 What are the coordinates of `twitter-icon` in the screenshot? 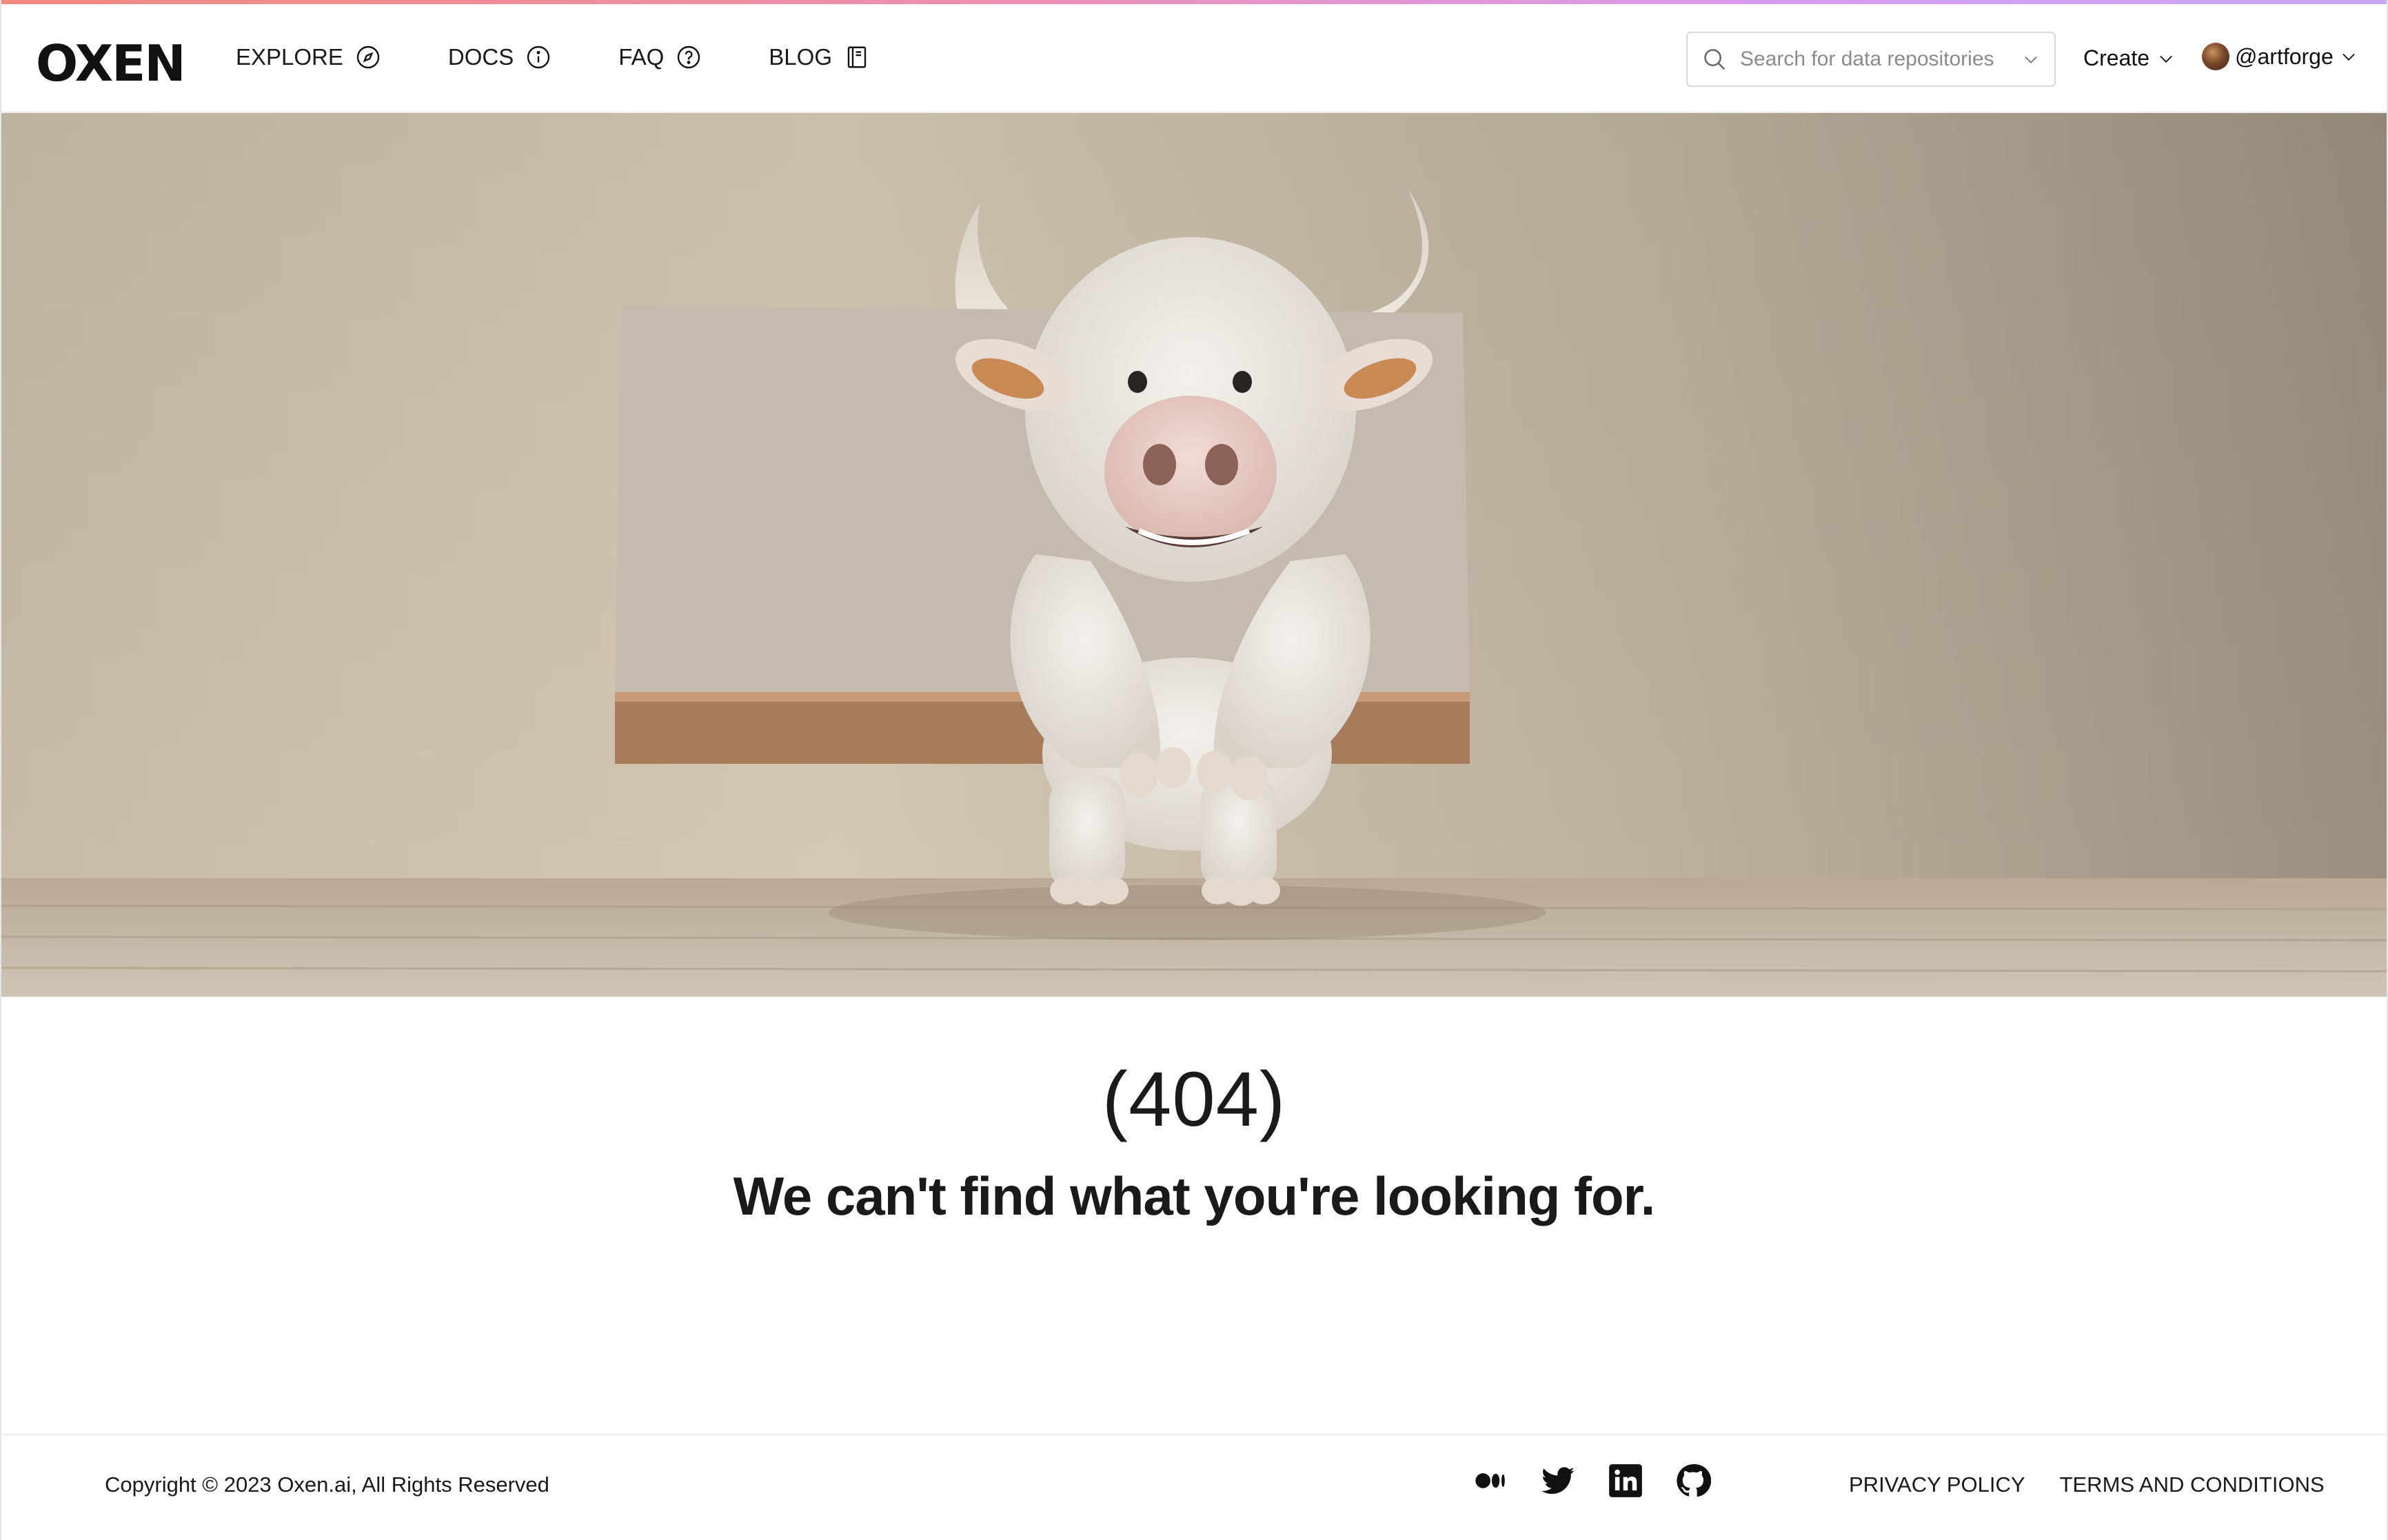 It's located at (1558, 1481).